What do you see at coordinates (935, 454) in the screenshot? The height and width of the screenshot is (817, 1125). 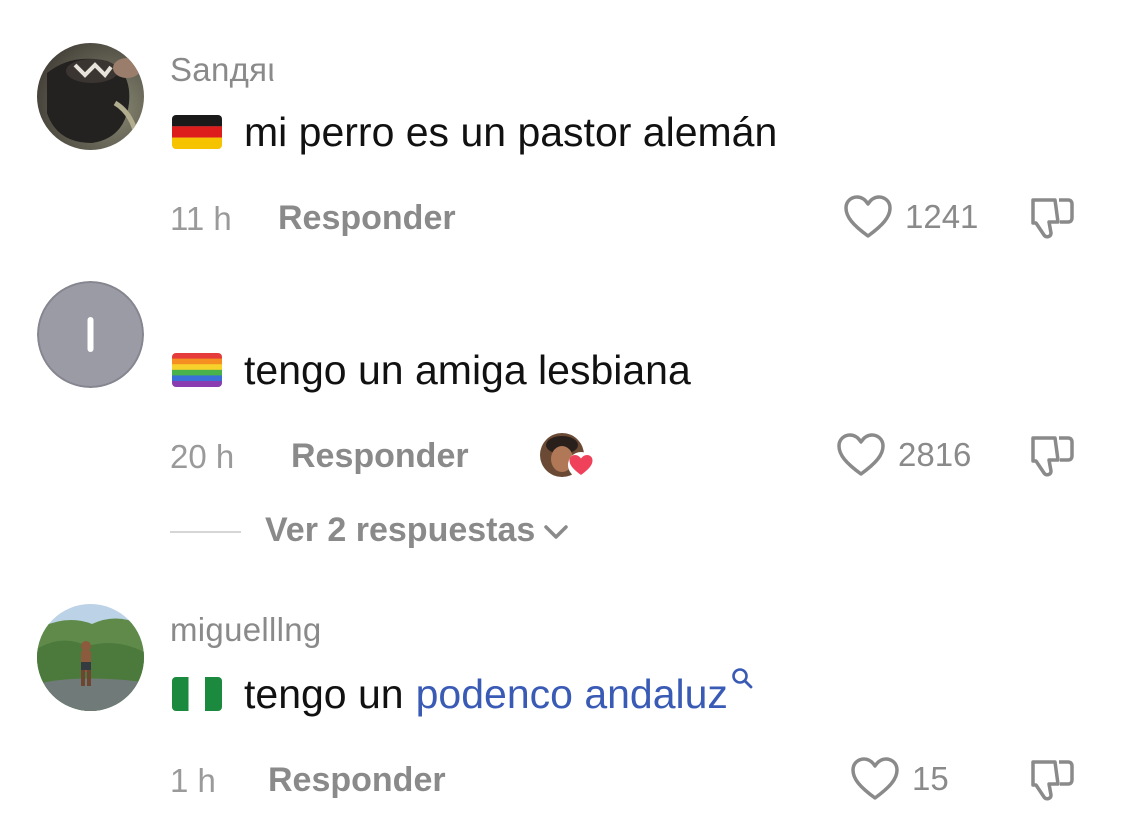 I see `like-count: 2816` at bounding box center [935, 454].